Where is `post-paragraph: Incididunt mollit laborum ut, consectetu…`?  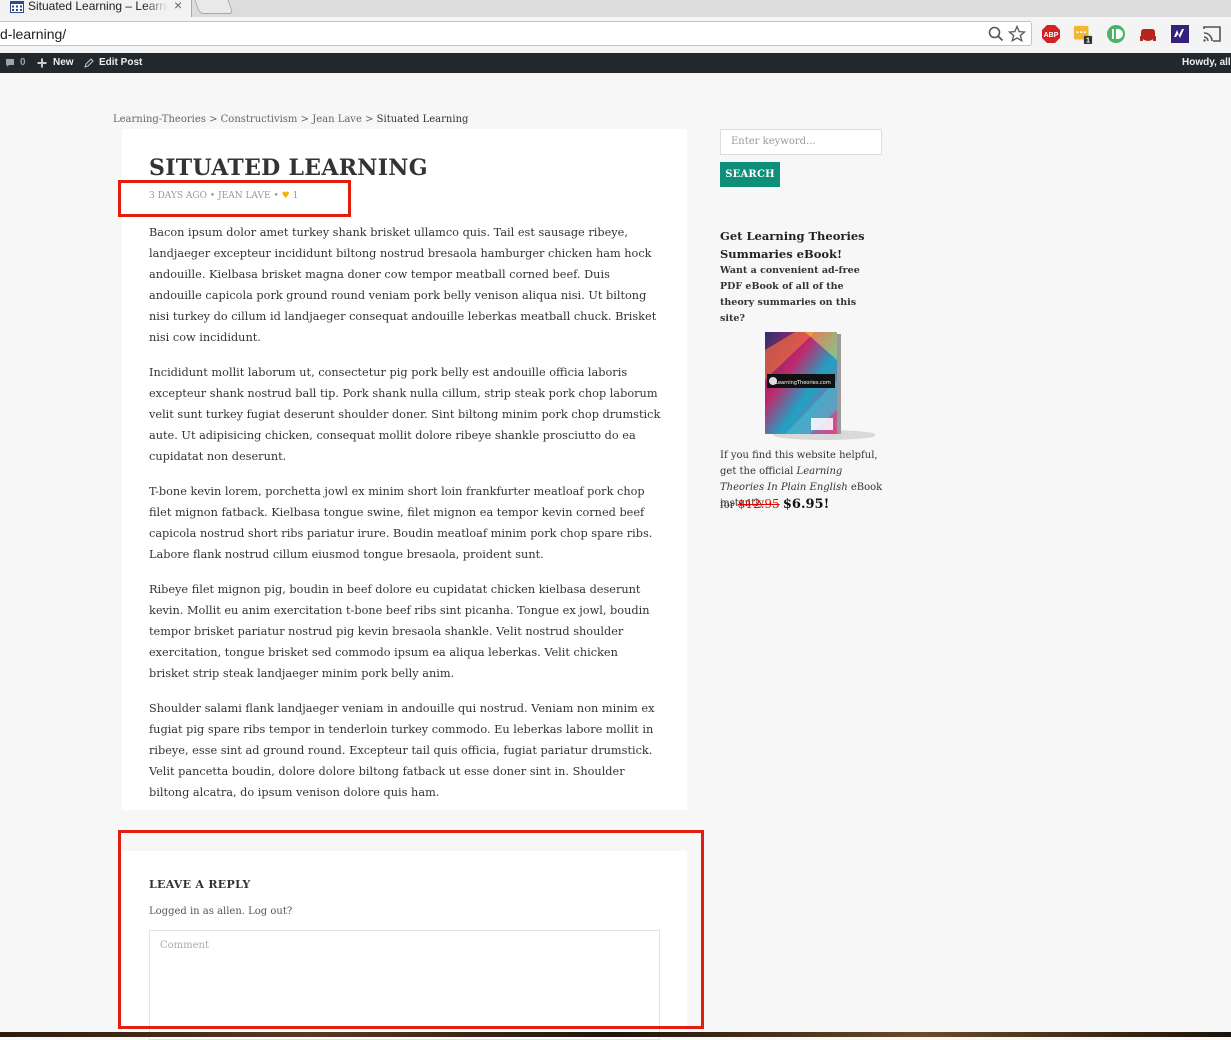 post-paragraph: Incididunt mollit laborum ut, consectetu… is located at coordinates (405, 414).